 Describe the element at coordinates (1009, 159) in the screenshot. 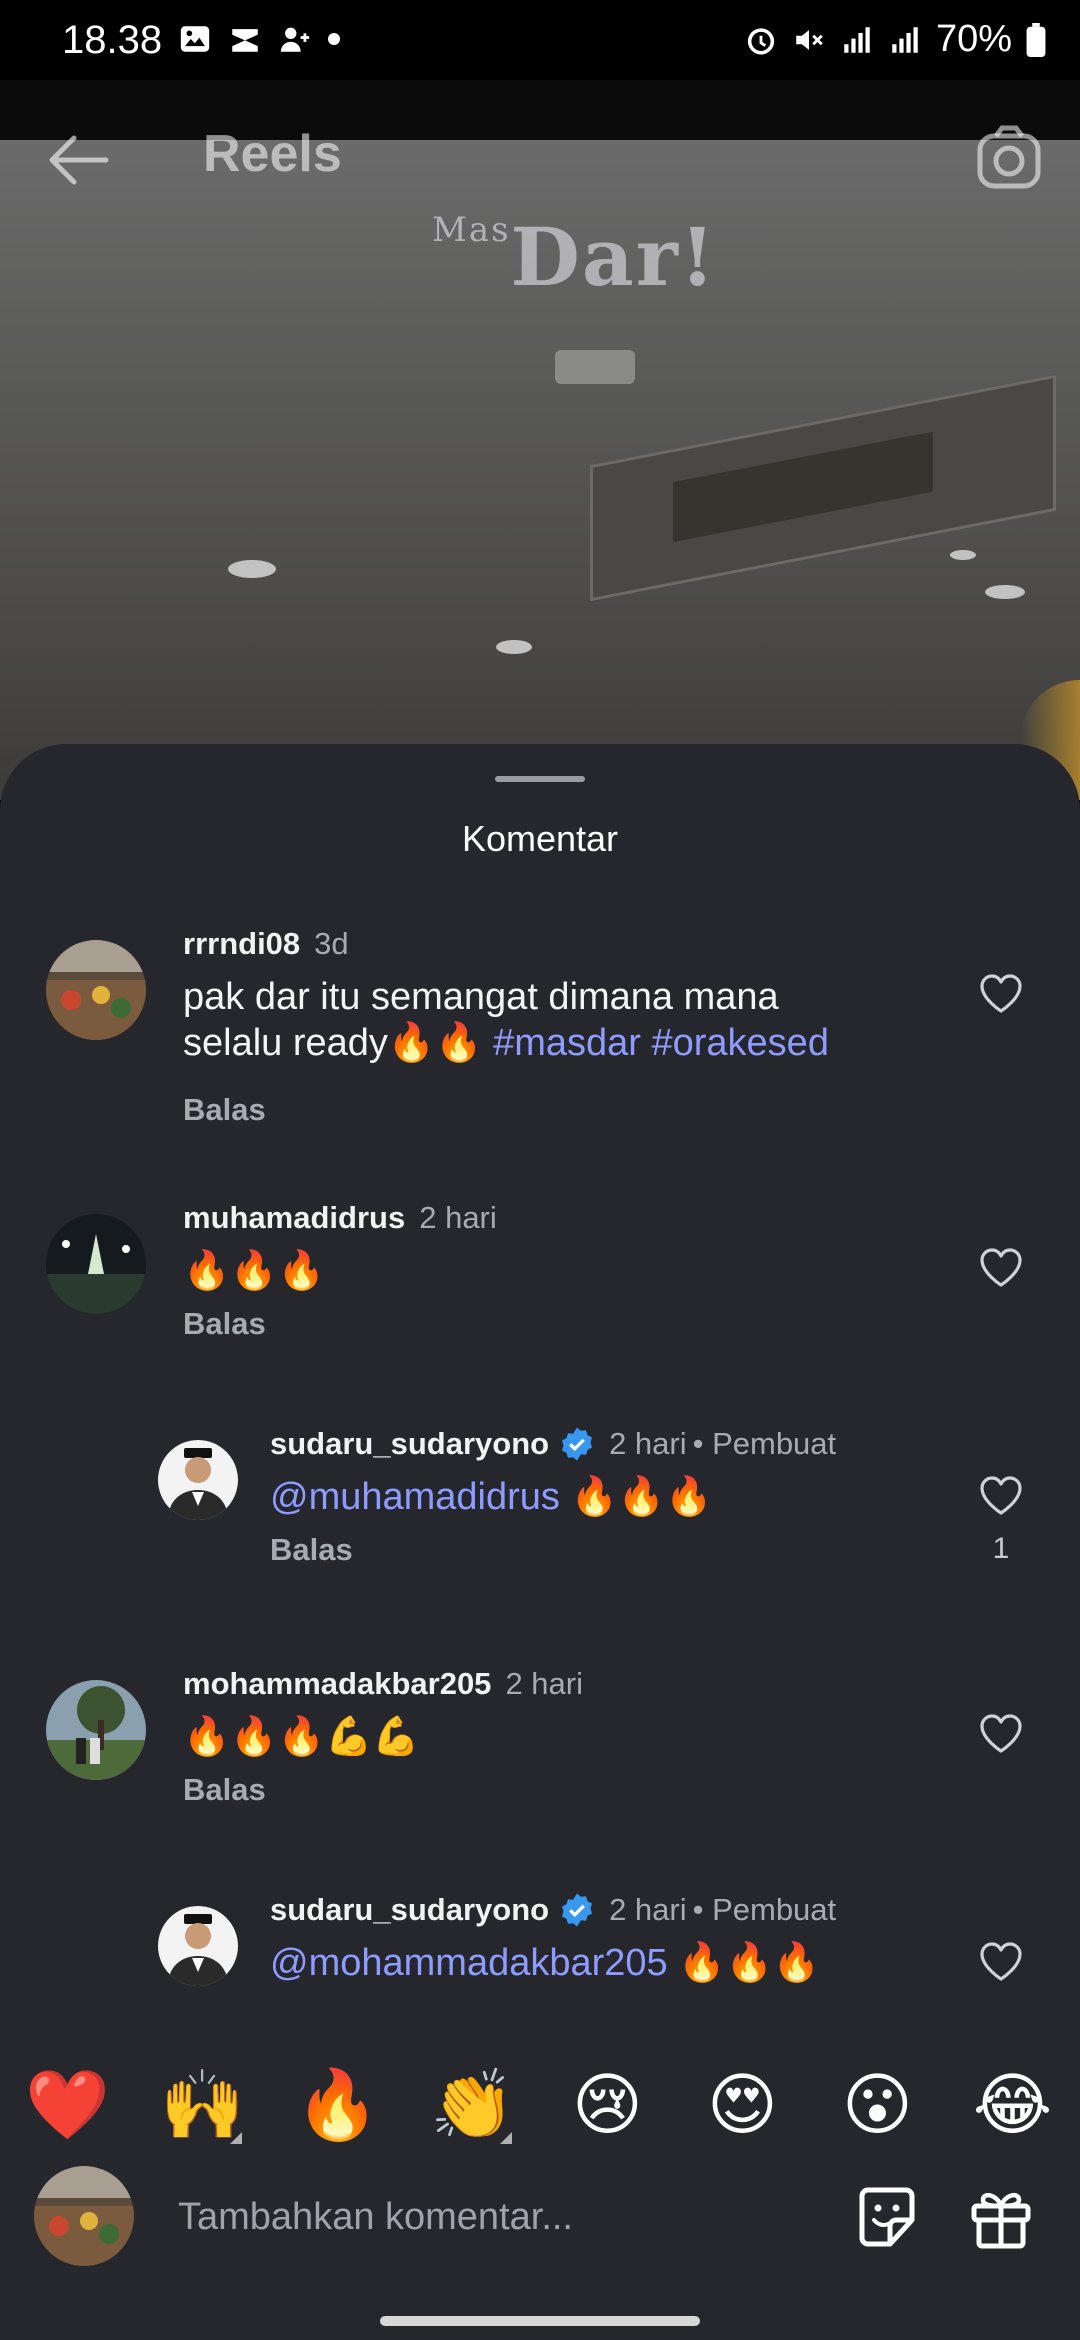

I see `camera-icon` at that location.